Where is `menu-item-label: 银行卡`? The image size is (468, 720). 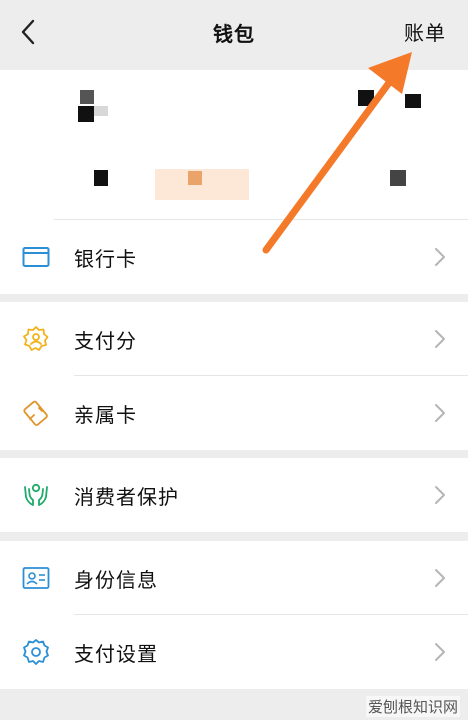
menu-item-label: 银行卡 is located at coordinates (105, 258).